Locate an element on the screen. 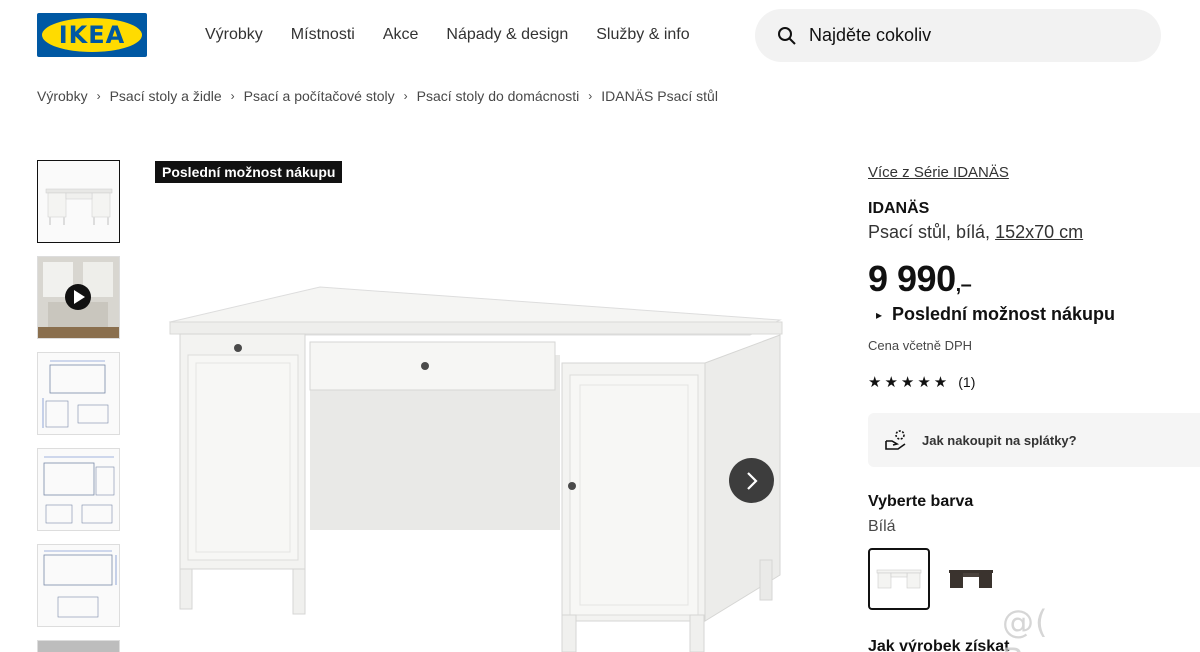  nav-item-sluzby: Služby & info is located at coordinates (642, 35).